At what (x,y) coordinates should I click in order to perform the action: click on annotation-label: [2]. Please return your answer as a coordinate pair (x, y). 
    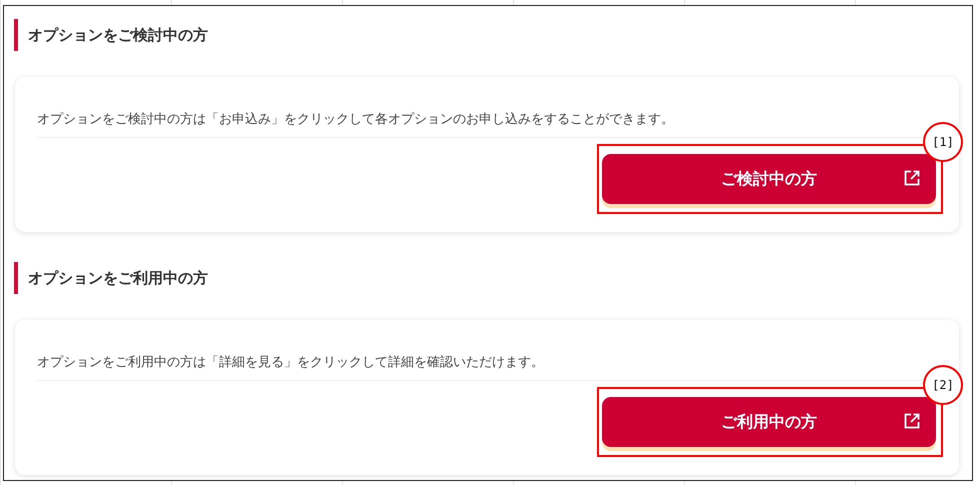
    Looking at the image, I should click on (943, 385).